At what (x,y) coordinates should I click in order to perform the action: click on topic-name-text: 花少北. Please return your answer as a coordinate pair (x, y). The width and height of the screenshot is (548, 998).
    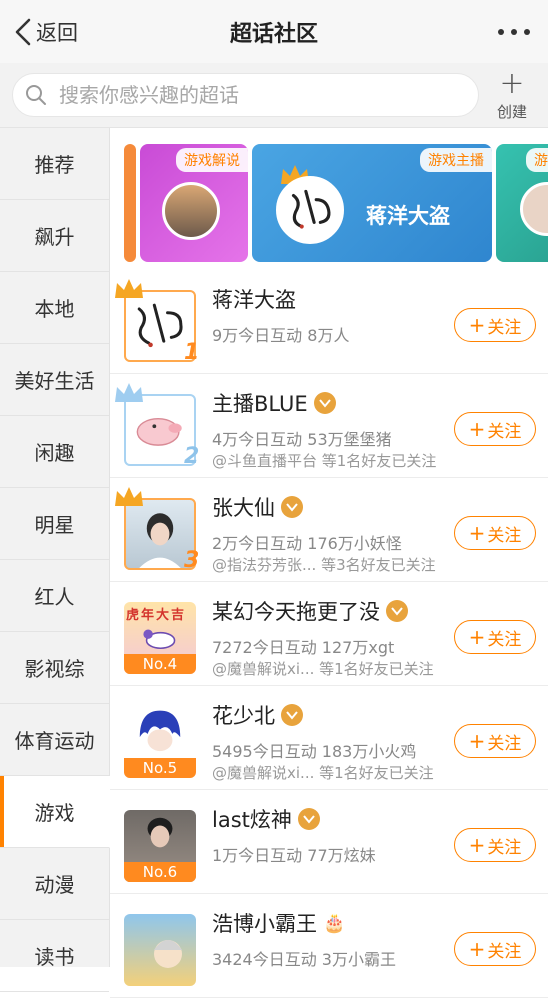
    Looking at the image, I should click on (243, 716).